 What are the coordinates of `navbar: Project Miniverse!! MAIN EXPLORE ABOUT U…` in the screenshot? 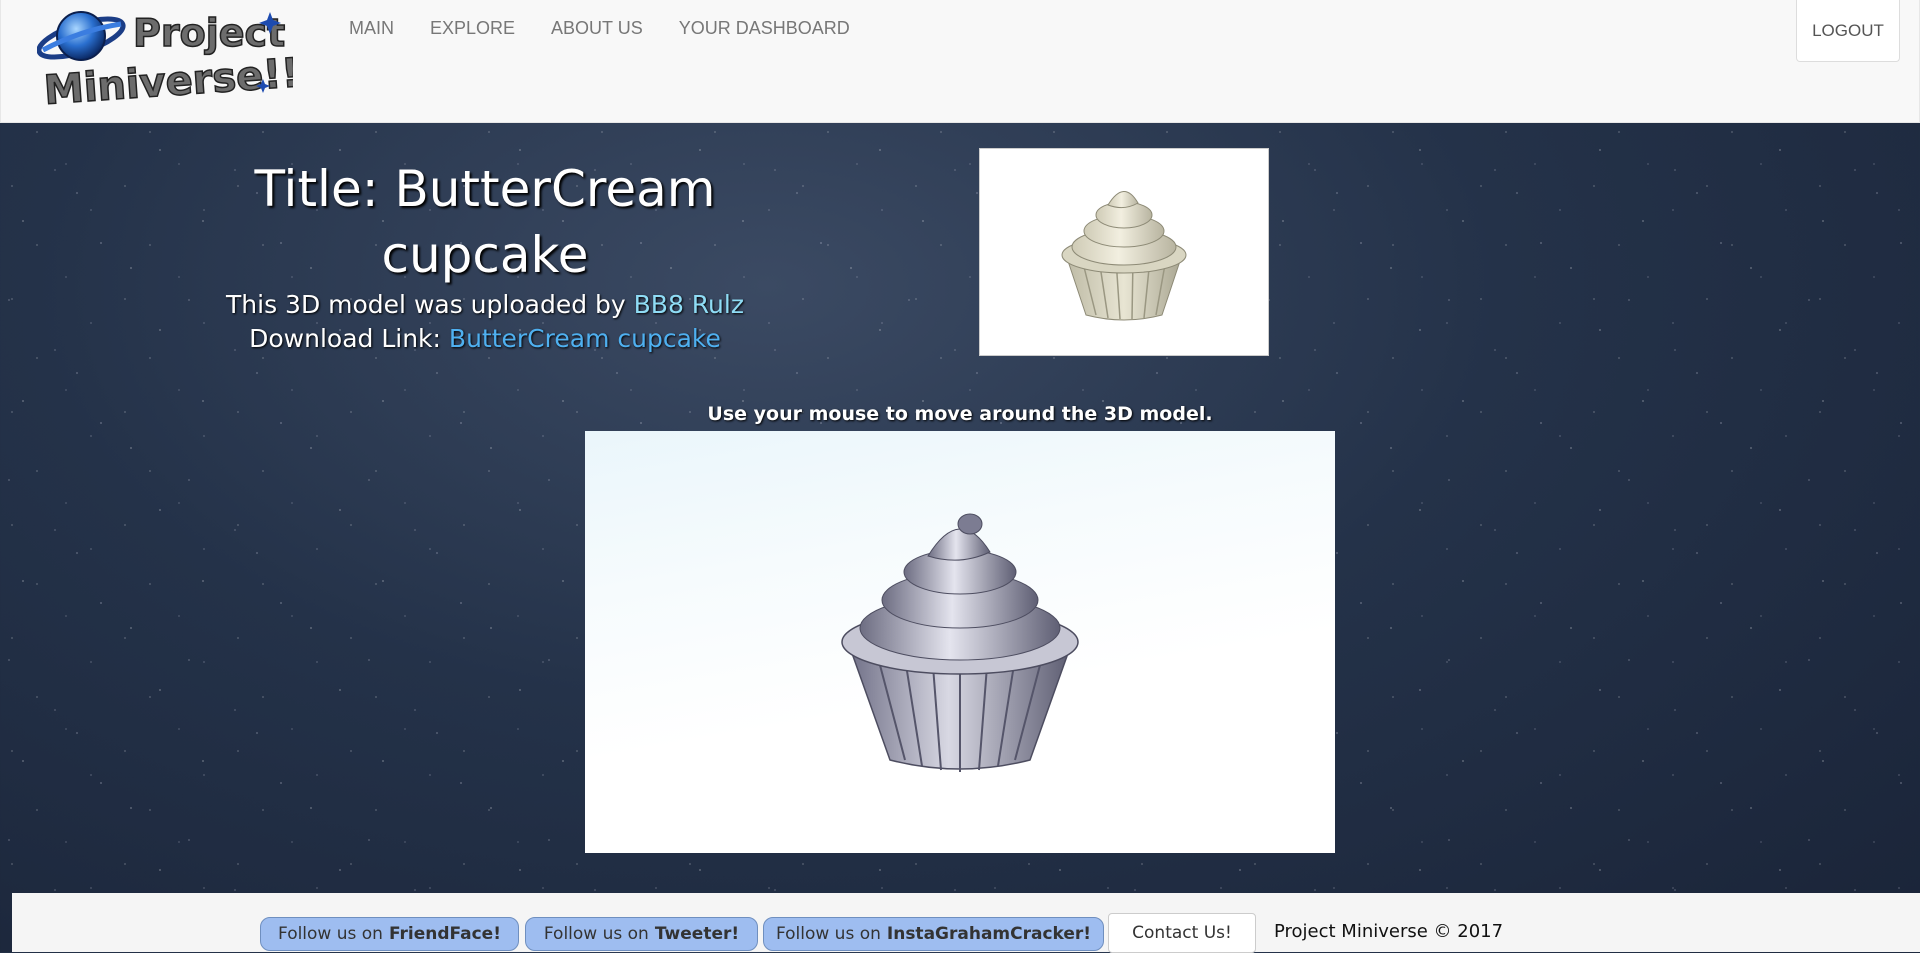 It's located at (960, 61).